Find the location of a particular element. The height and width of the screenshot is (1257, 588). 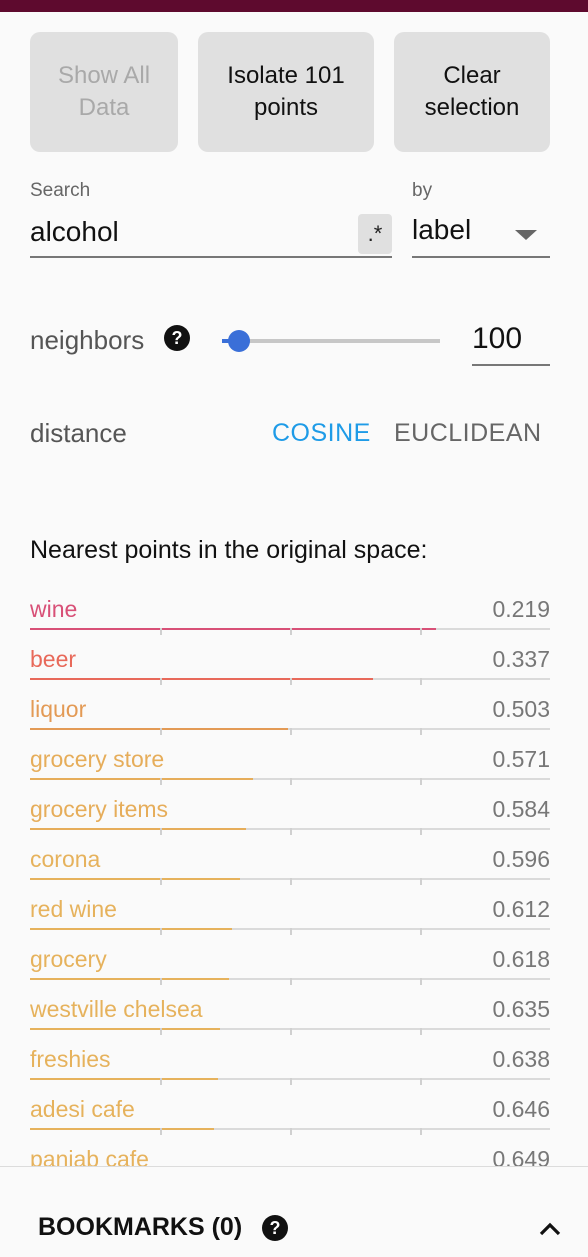

neighbor-distance-value: 0.638 is located at coordinates (521, 1059).